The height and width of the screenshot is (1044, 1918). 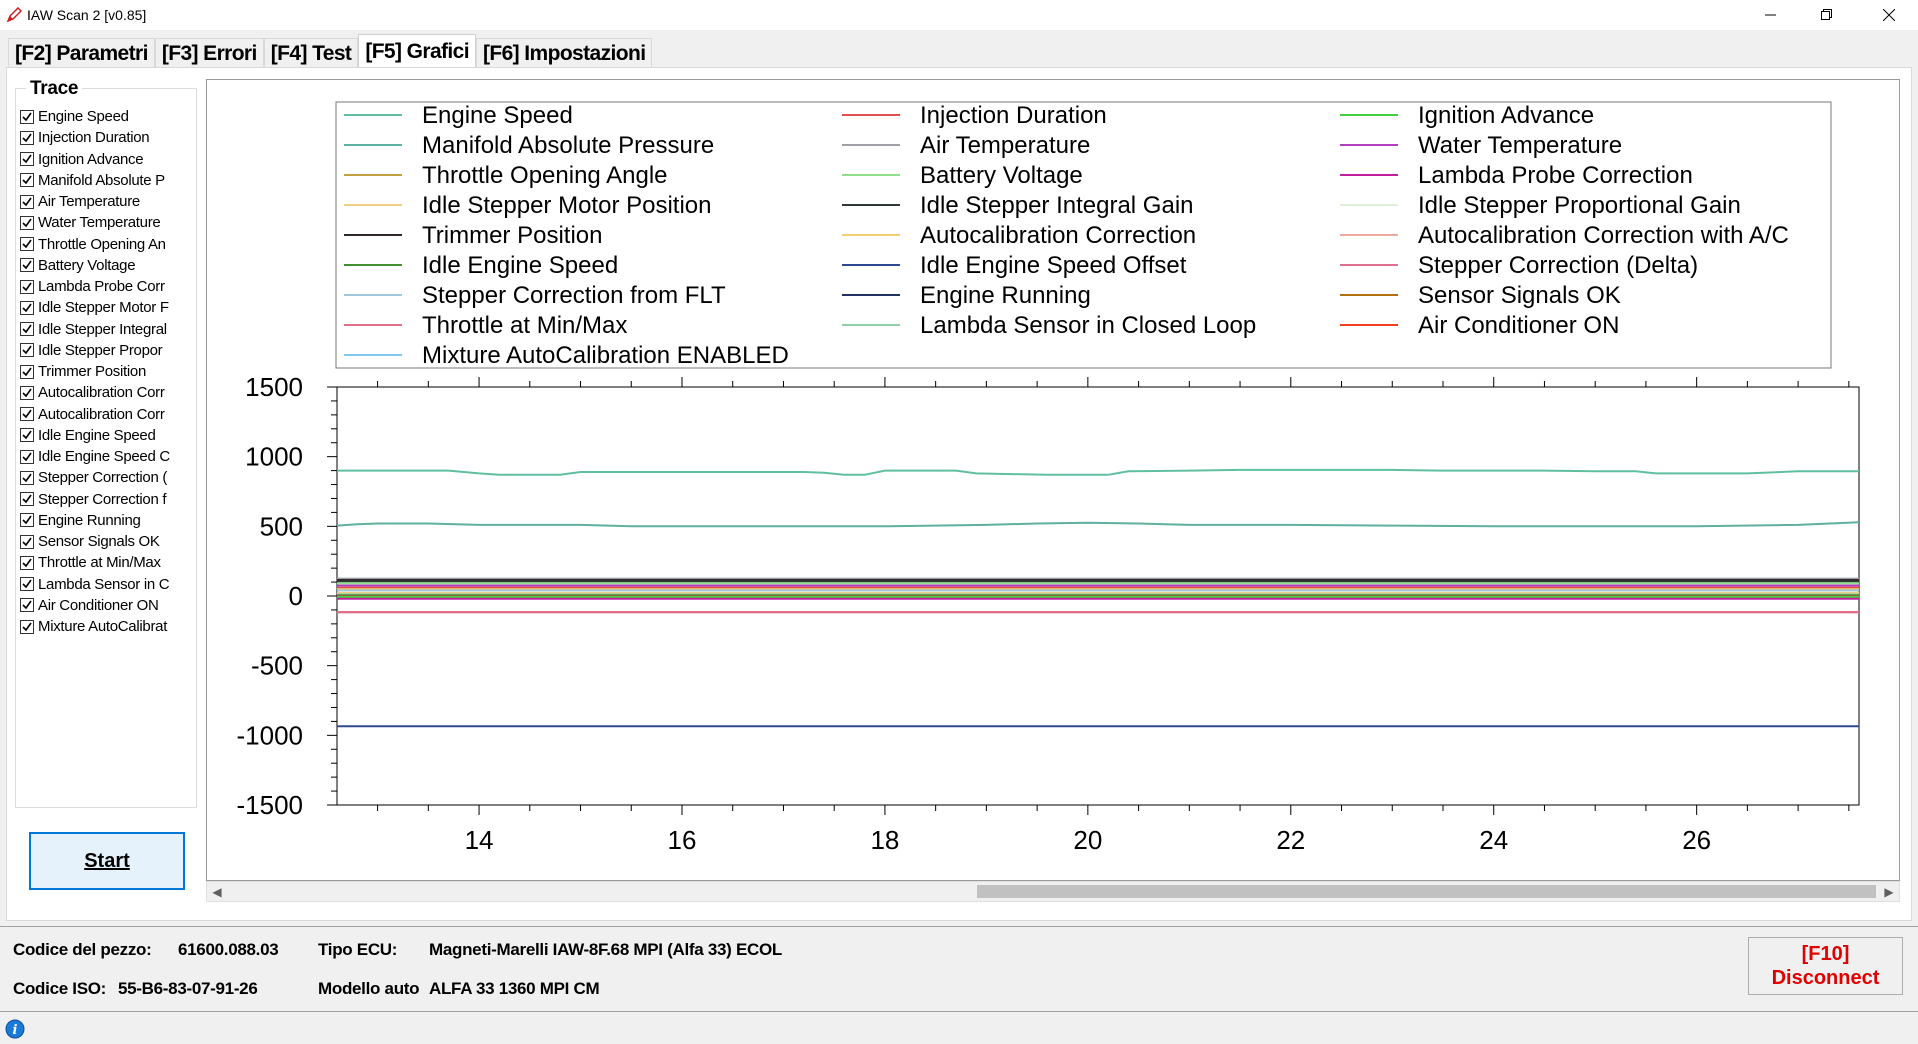 I want to click on trace-item: Idle Stepper Integral, so click(x=108, y=329).